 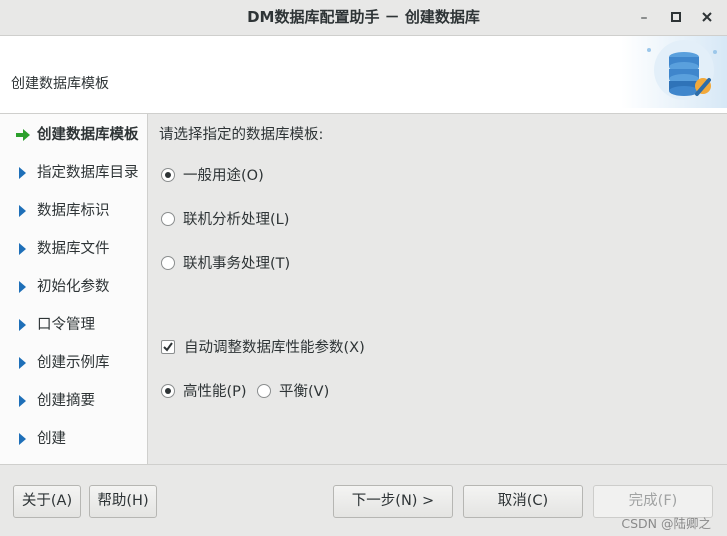 I want to click on sidebar-item-label: 创建示例库, so click(x=73, y=363).